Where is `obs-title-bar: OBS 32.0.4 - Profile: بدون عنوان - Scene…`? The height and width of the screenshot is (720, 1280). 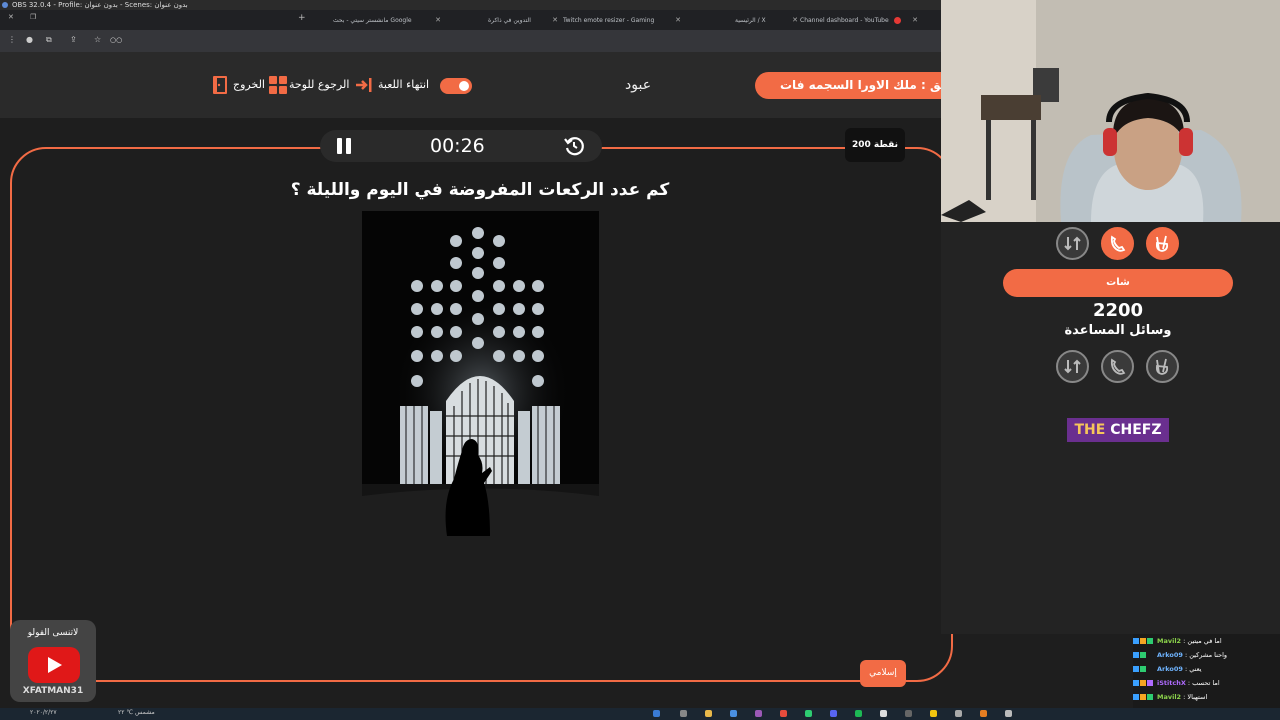 obs-title-bar: OBS 32.0.4 - Profile: بدون عنوان - Scene… is located at coordinates (470, 5).